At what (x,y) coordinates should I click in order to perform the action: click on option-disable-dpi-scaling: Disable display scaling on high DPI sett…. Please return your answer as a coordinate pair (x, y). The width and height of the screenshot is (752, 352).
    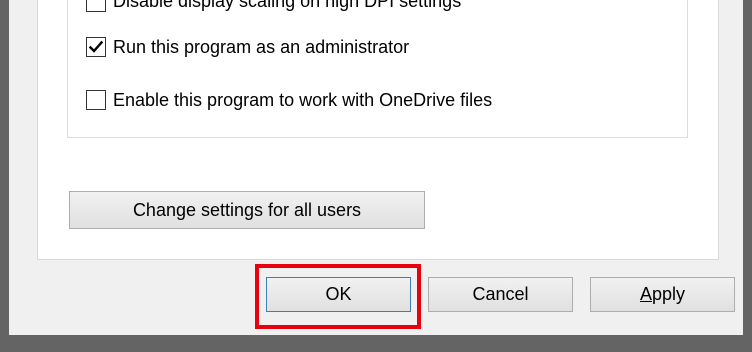
    Looking at the image, I should click on (273, 7).